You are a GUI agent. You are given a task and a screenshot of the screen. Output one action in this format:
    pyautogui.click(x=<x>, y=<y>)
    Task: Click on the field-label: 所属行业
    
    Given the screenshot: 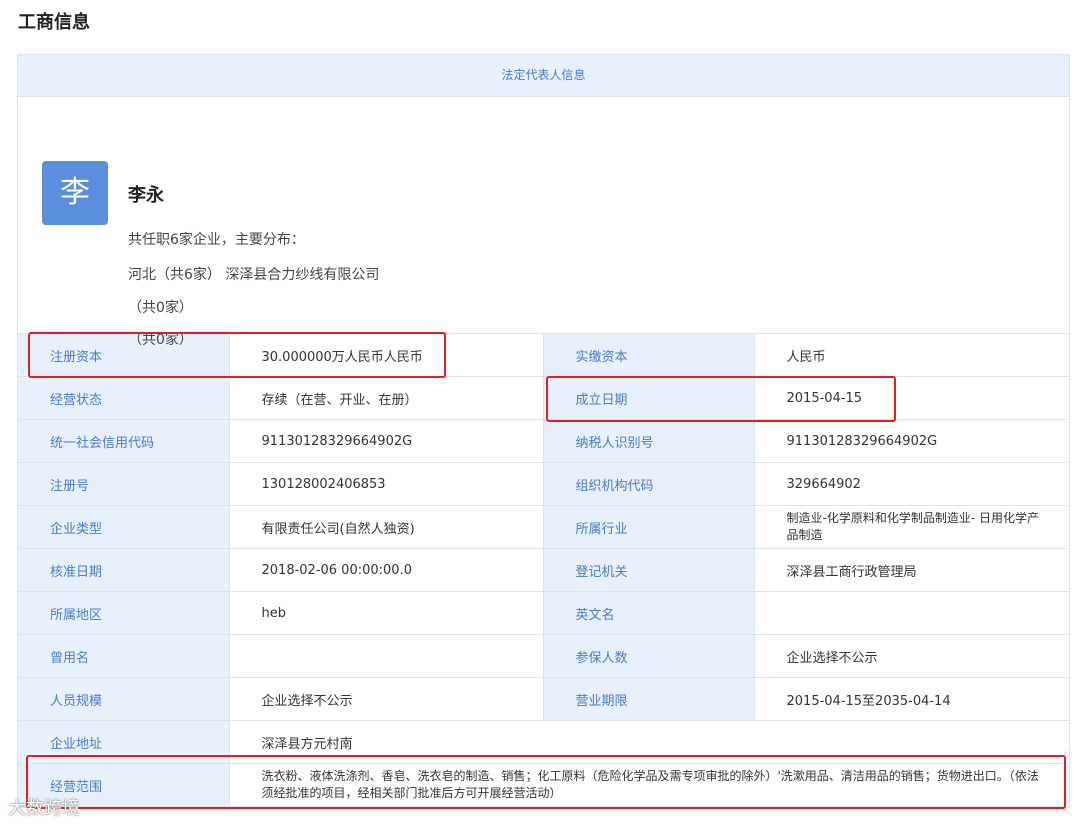 What is the action you would take?
    pyautogui.click(x=648, y=527)
    